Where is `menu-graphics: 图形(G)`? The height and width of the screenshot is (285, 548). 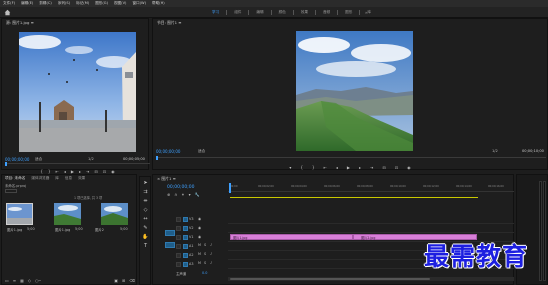 menu-graphics: 图形(G) is located at coordinates (101, 3).